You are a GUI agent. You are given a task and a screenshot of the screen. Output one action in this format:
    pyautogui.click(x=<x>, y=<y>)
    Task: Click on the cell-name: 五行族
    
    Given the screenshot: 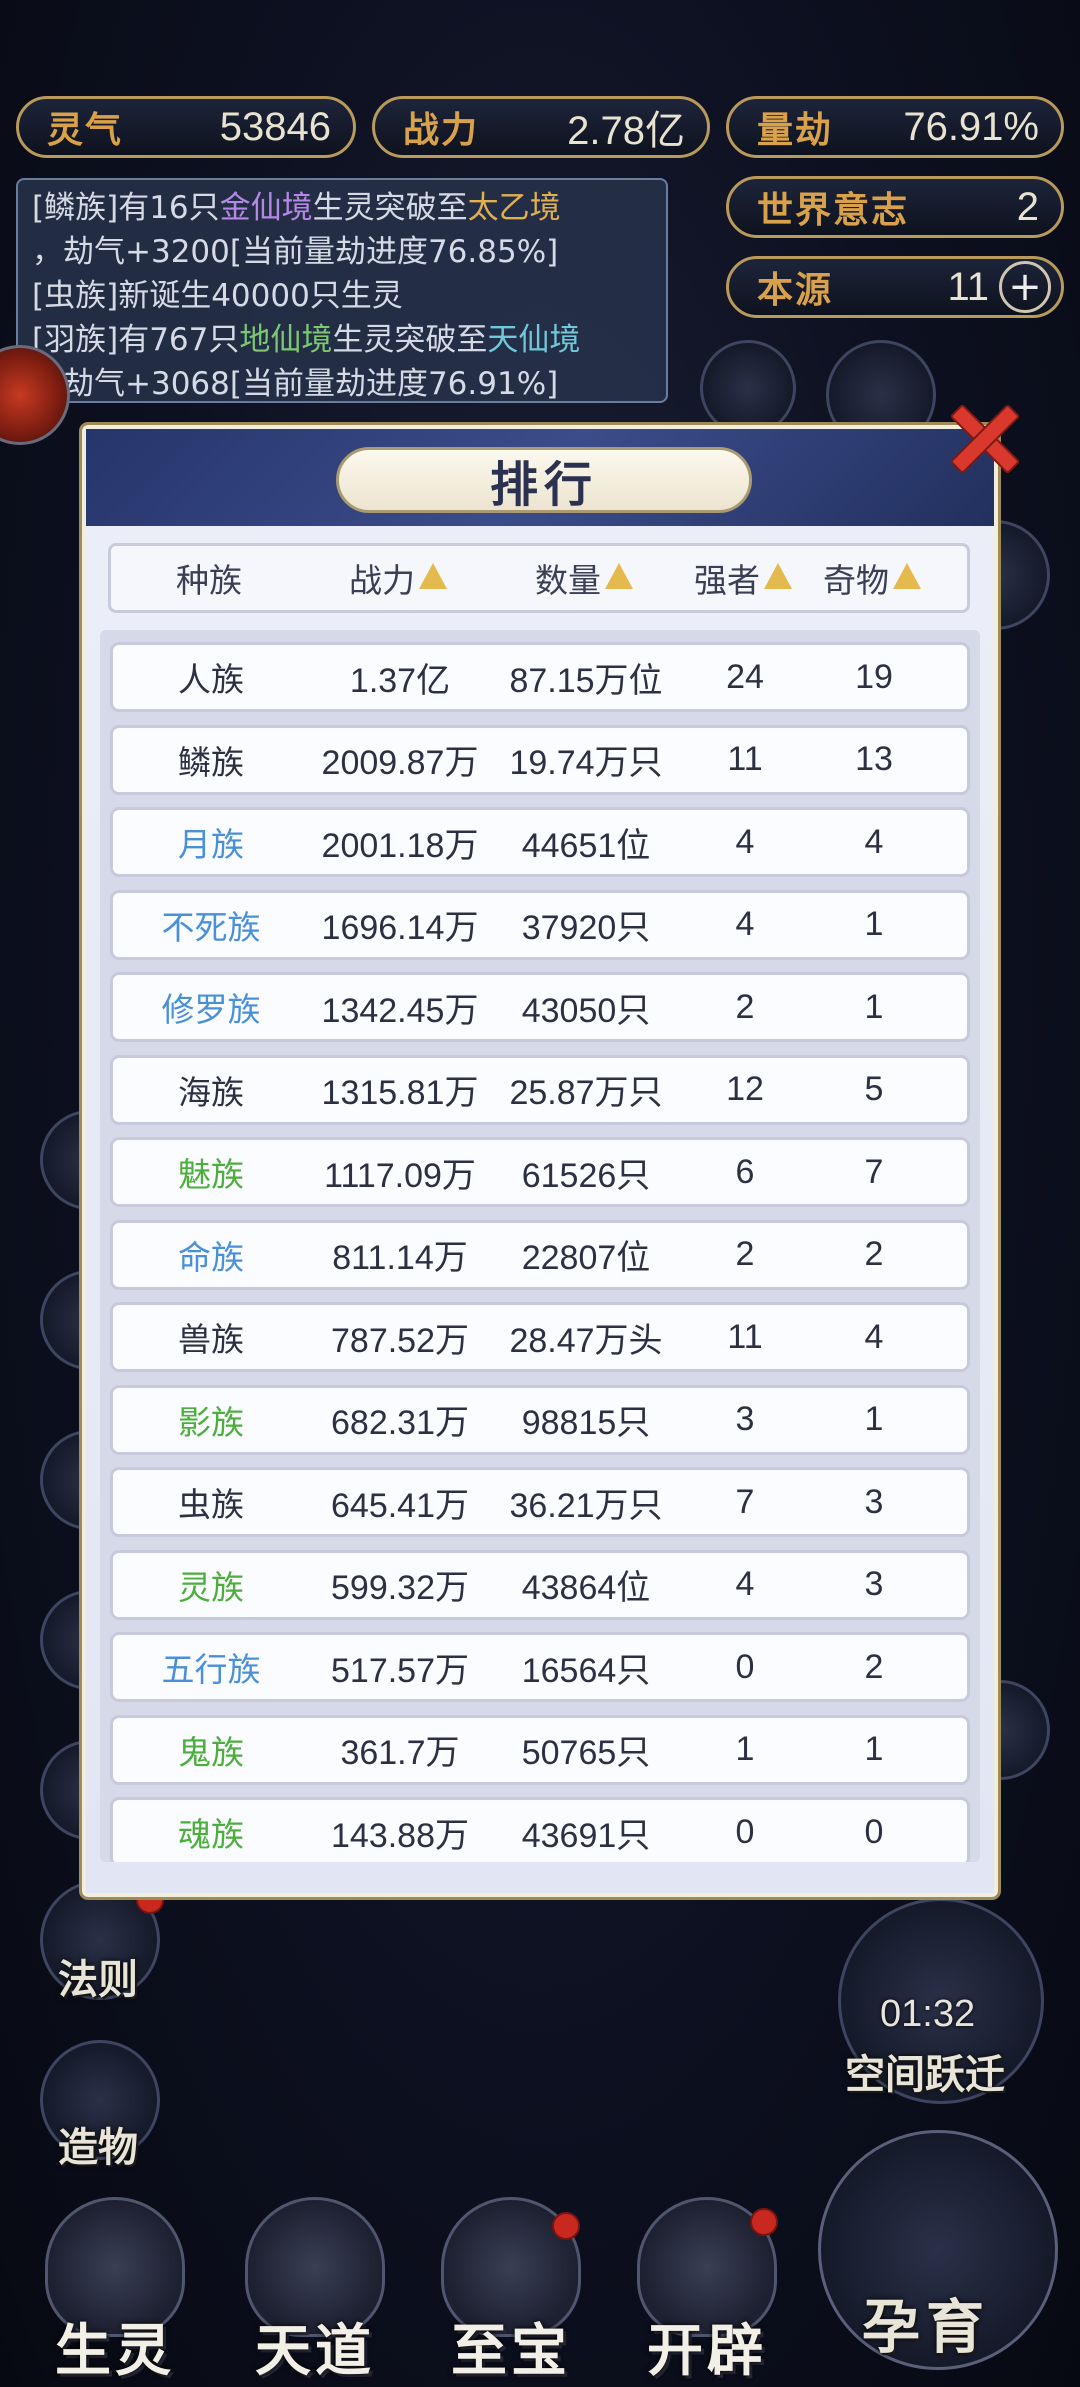 What is the action you would take?
    pyautogui.click(x=211, y=1669)
    